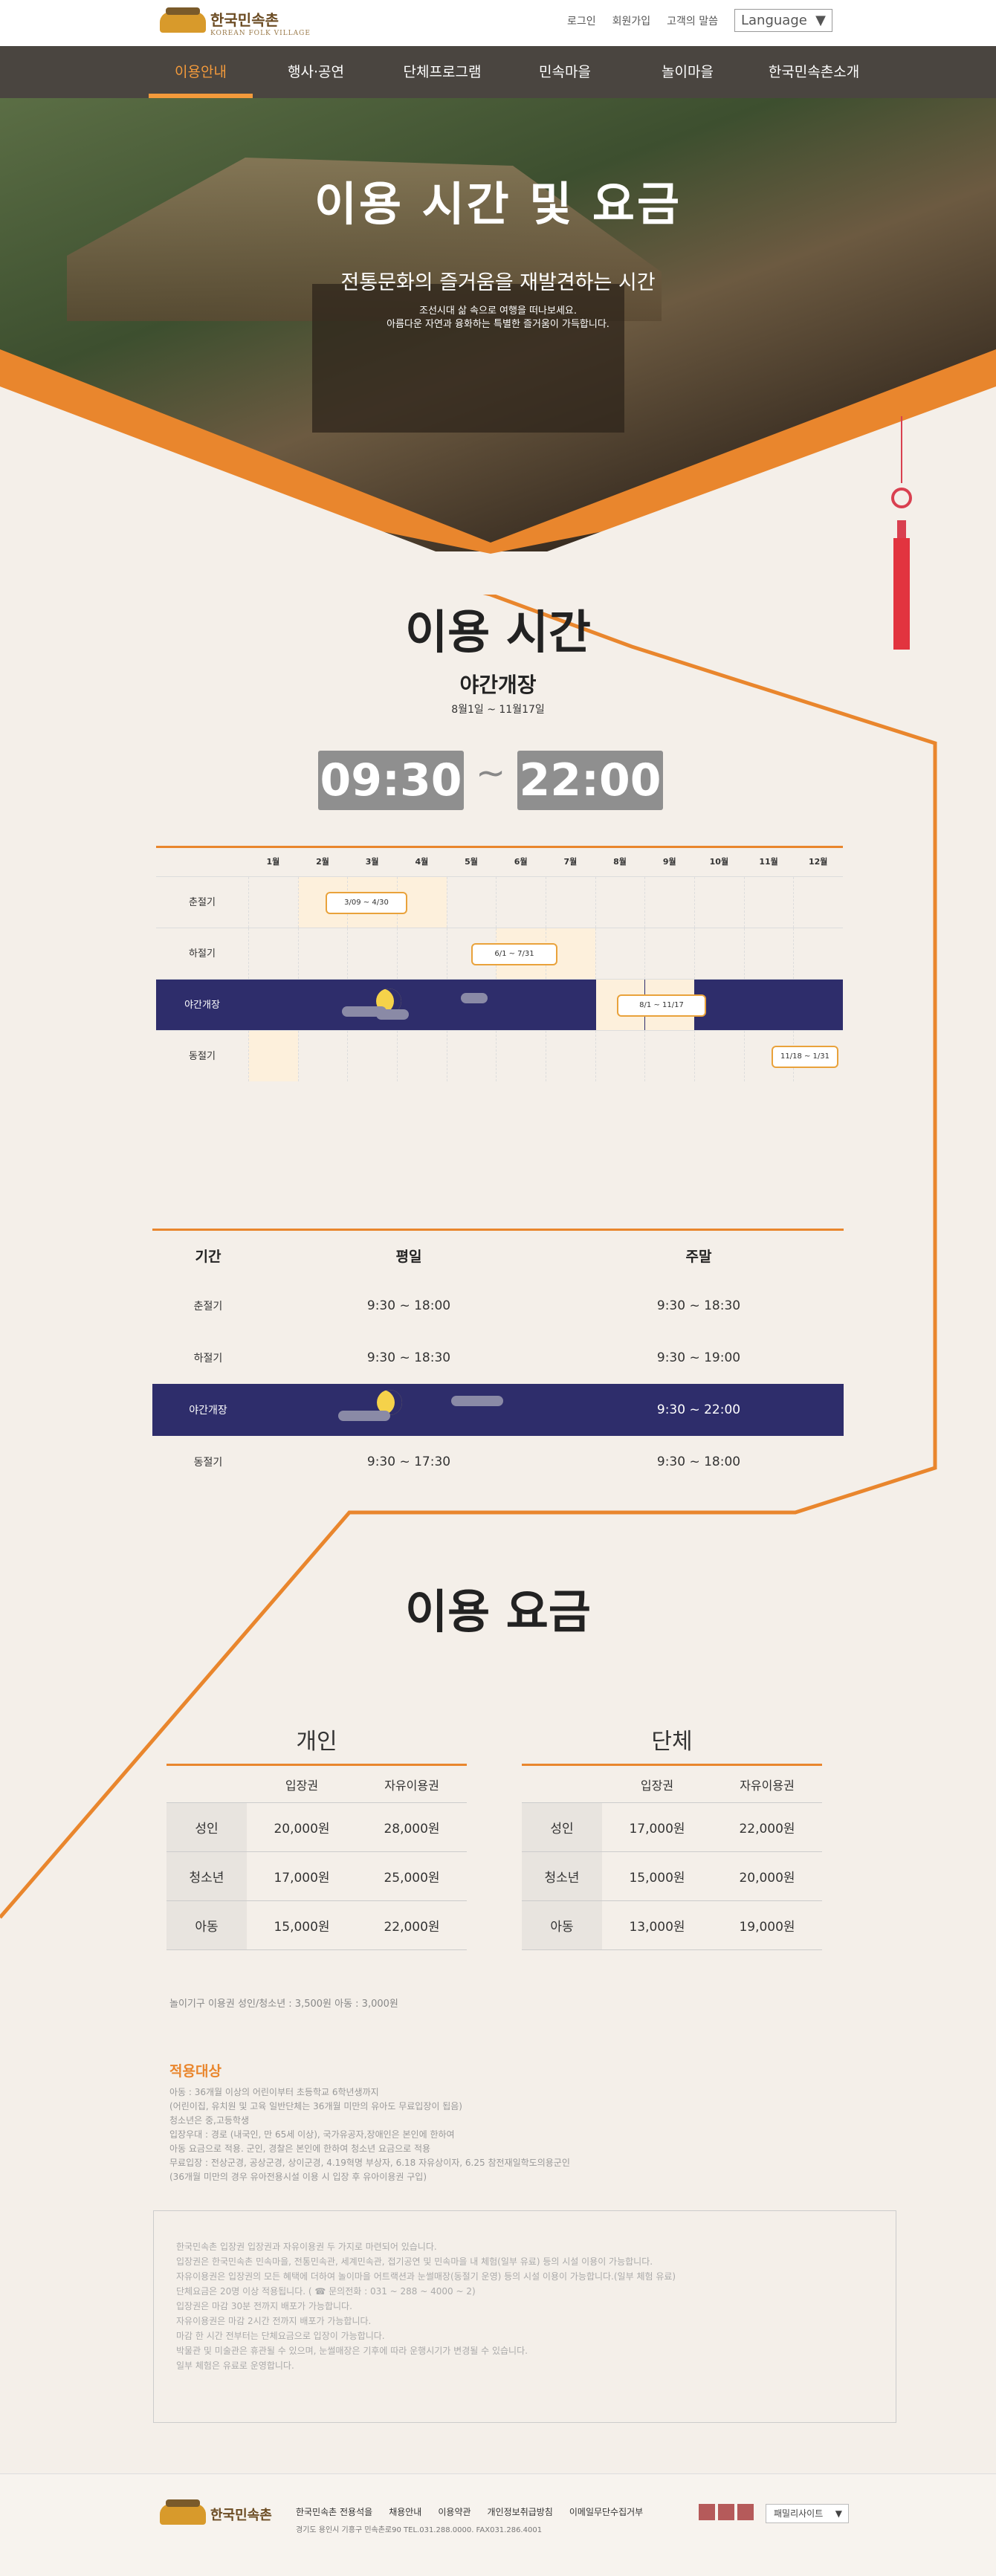 The width and height of the screenshot is (996, 2576). What do you see at coordinates (672, 1742) in the screenshot?
I see `group-fee-title: 단체` at bounding box center [672, 1742].